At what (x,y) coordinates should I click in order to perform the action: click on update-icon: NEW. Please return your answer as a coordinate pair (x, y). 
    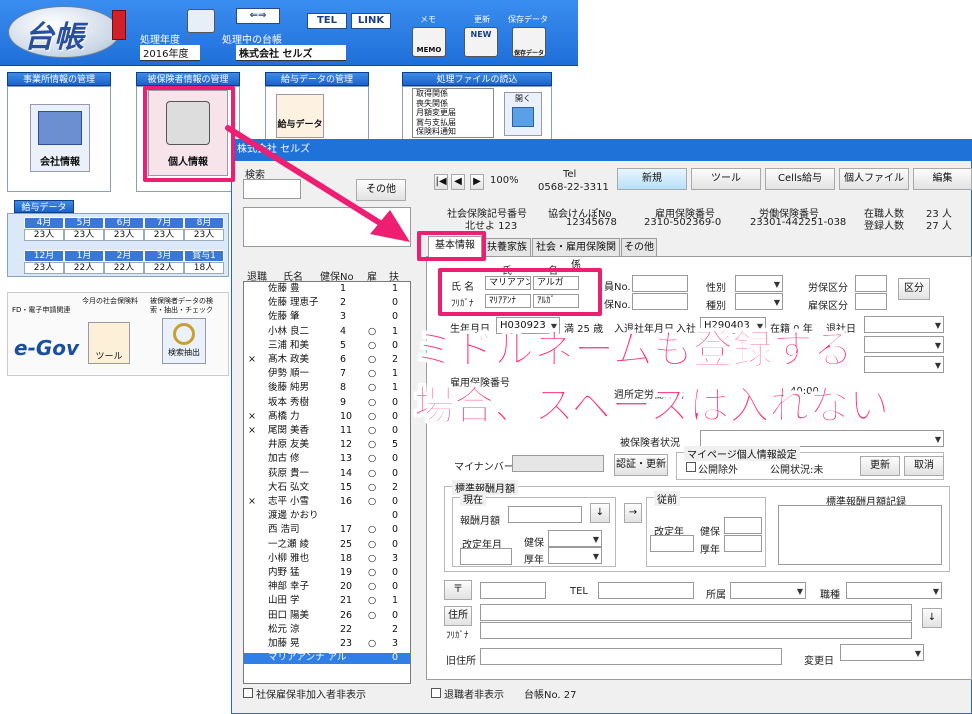
    Looking at the image, I should click on (481, 42).